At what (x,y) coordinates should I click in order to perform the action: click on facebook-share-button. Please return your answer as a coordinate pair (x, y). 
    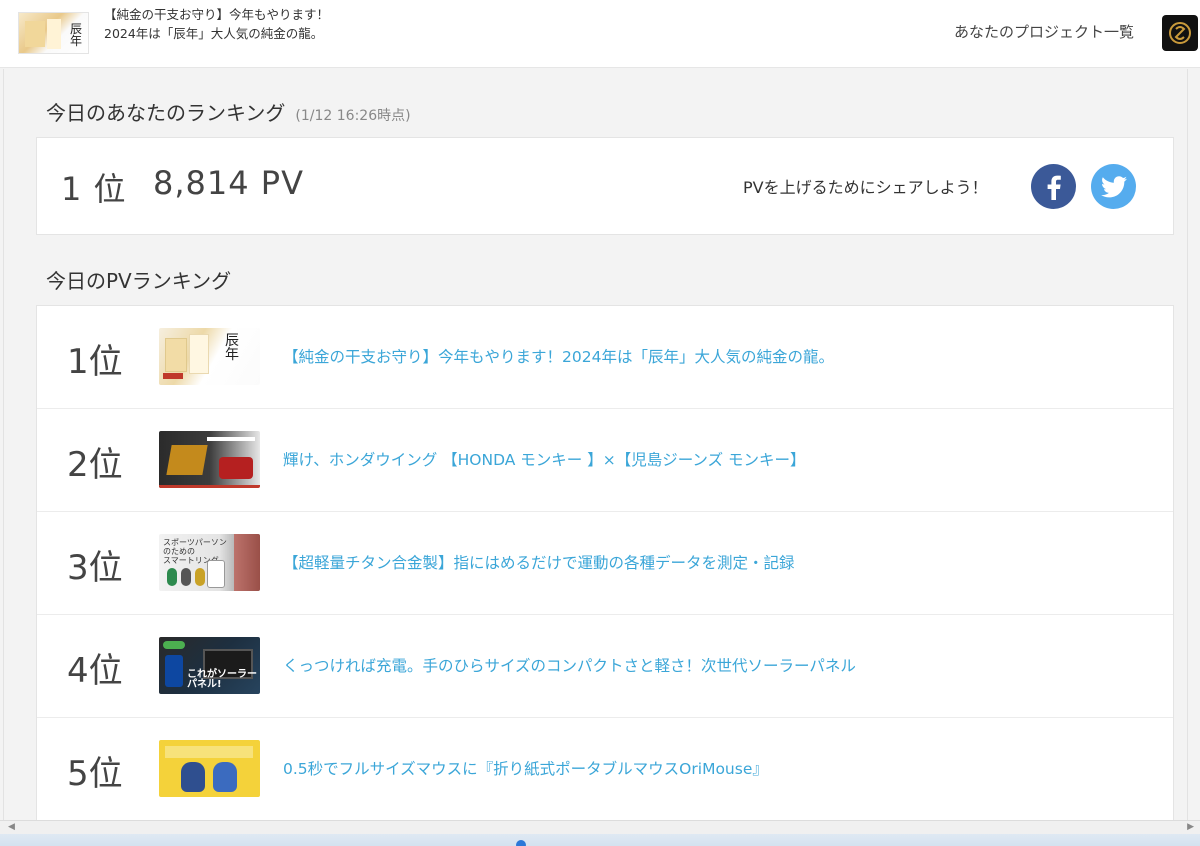
    Looking at the image, I should click on (1053, 186).